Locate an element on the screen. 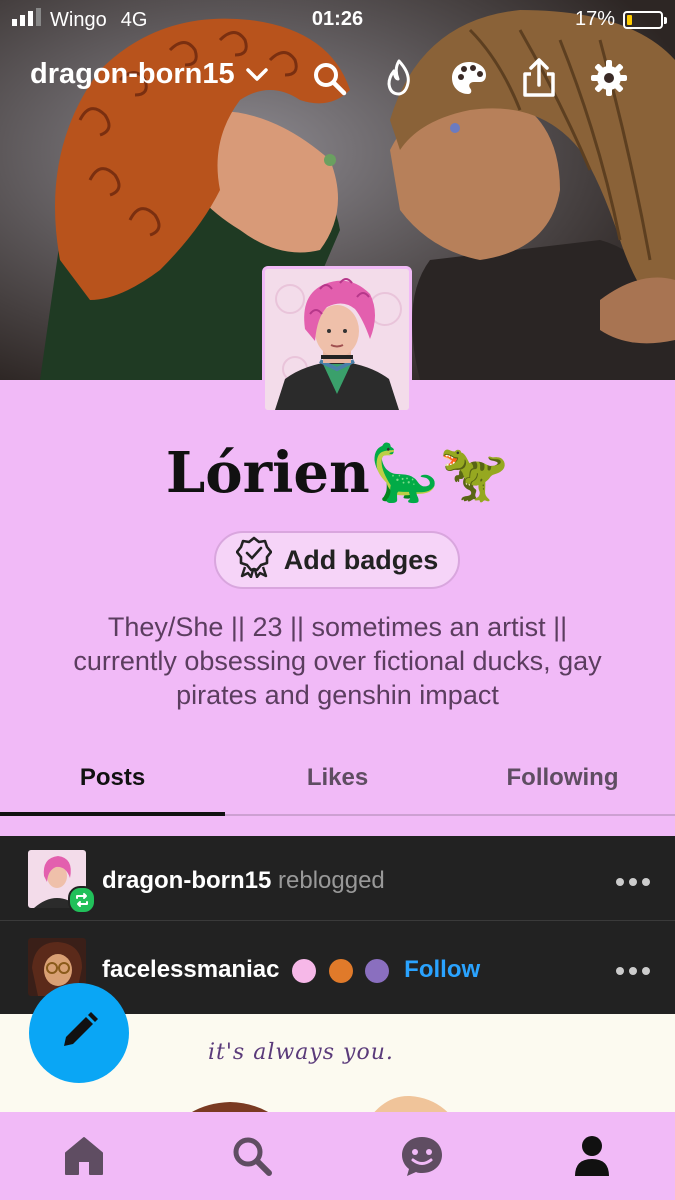 This screenshot has height=1200, width=675. reblogger-username: dragon-born15 is located at coordinates (186, 880).